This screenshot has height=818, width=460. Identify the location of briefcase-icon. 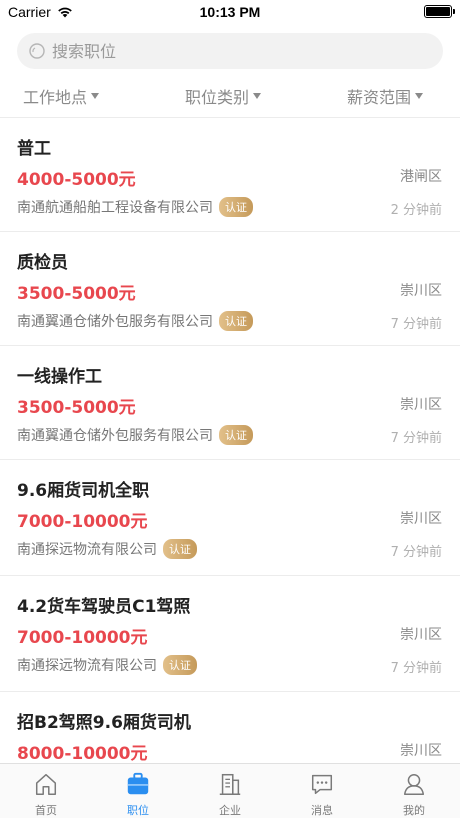
(138, 783).